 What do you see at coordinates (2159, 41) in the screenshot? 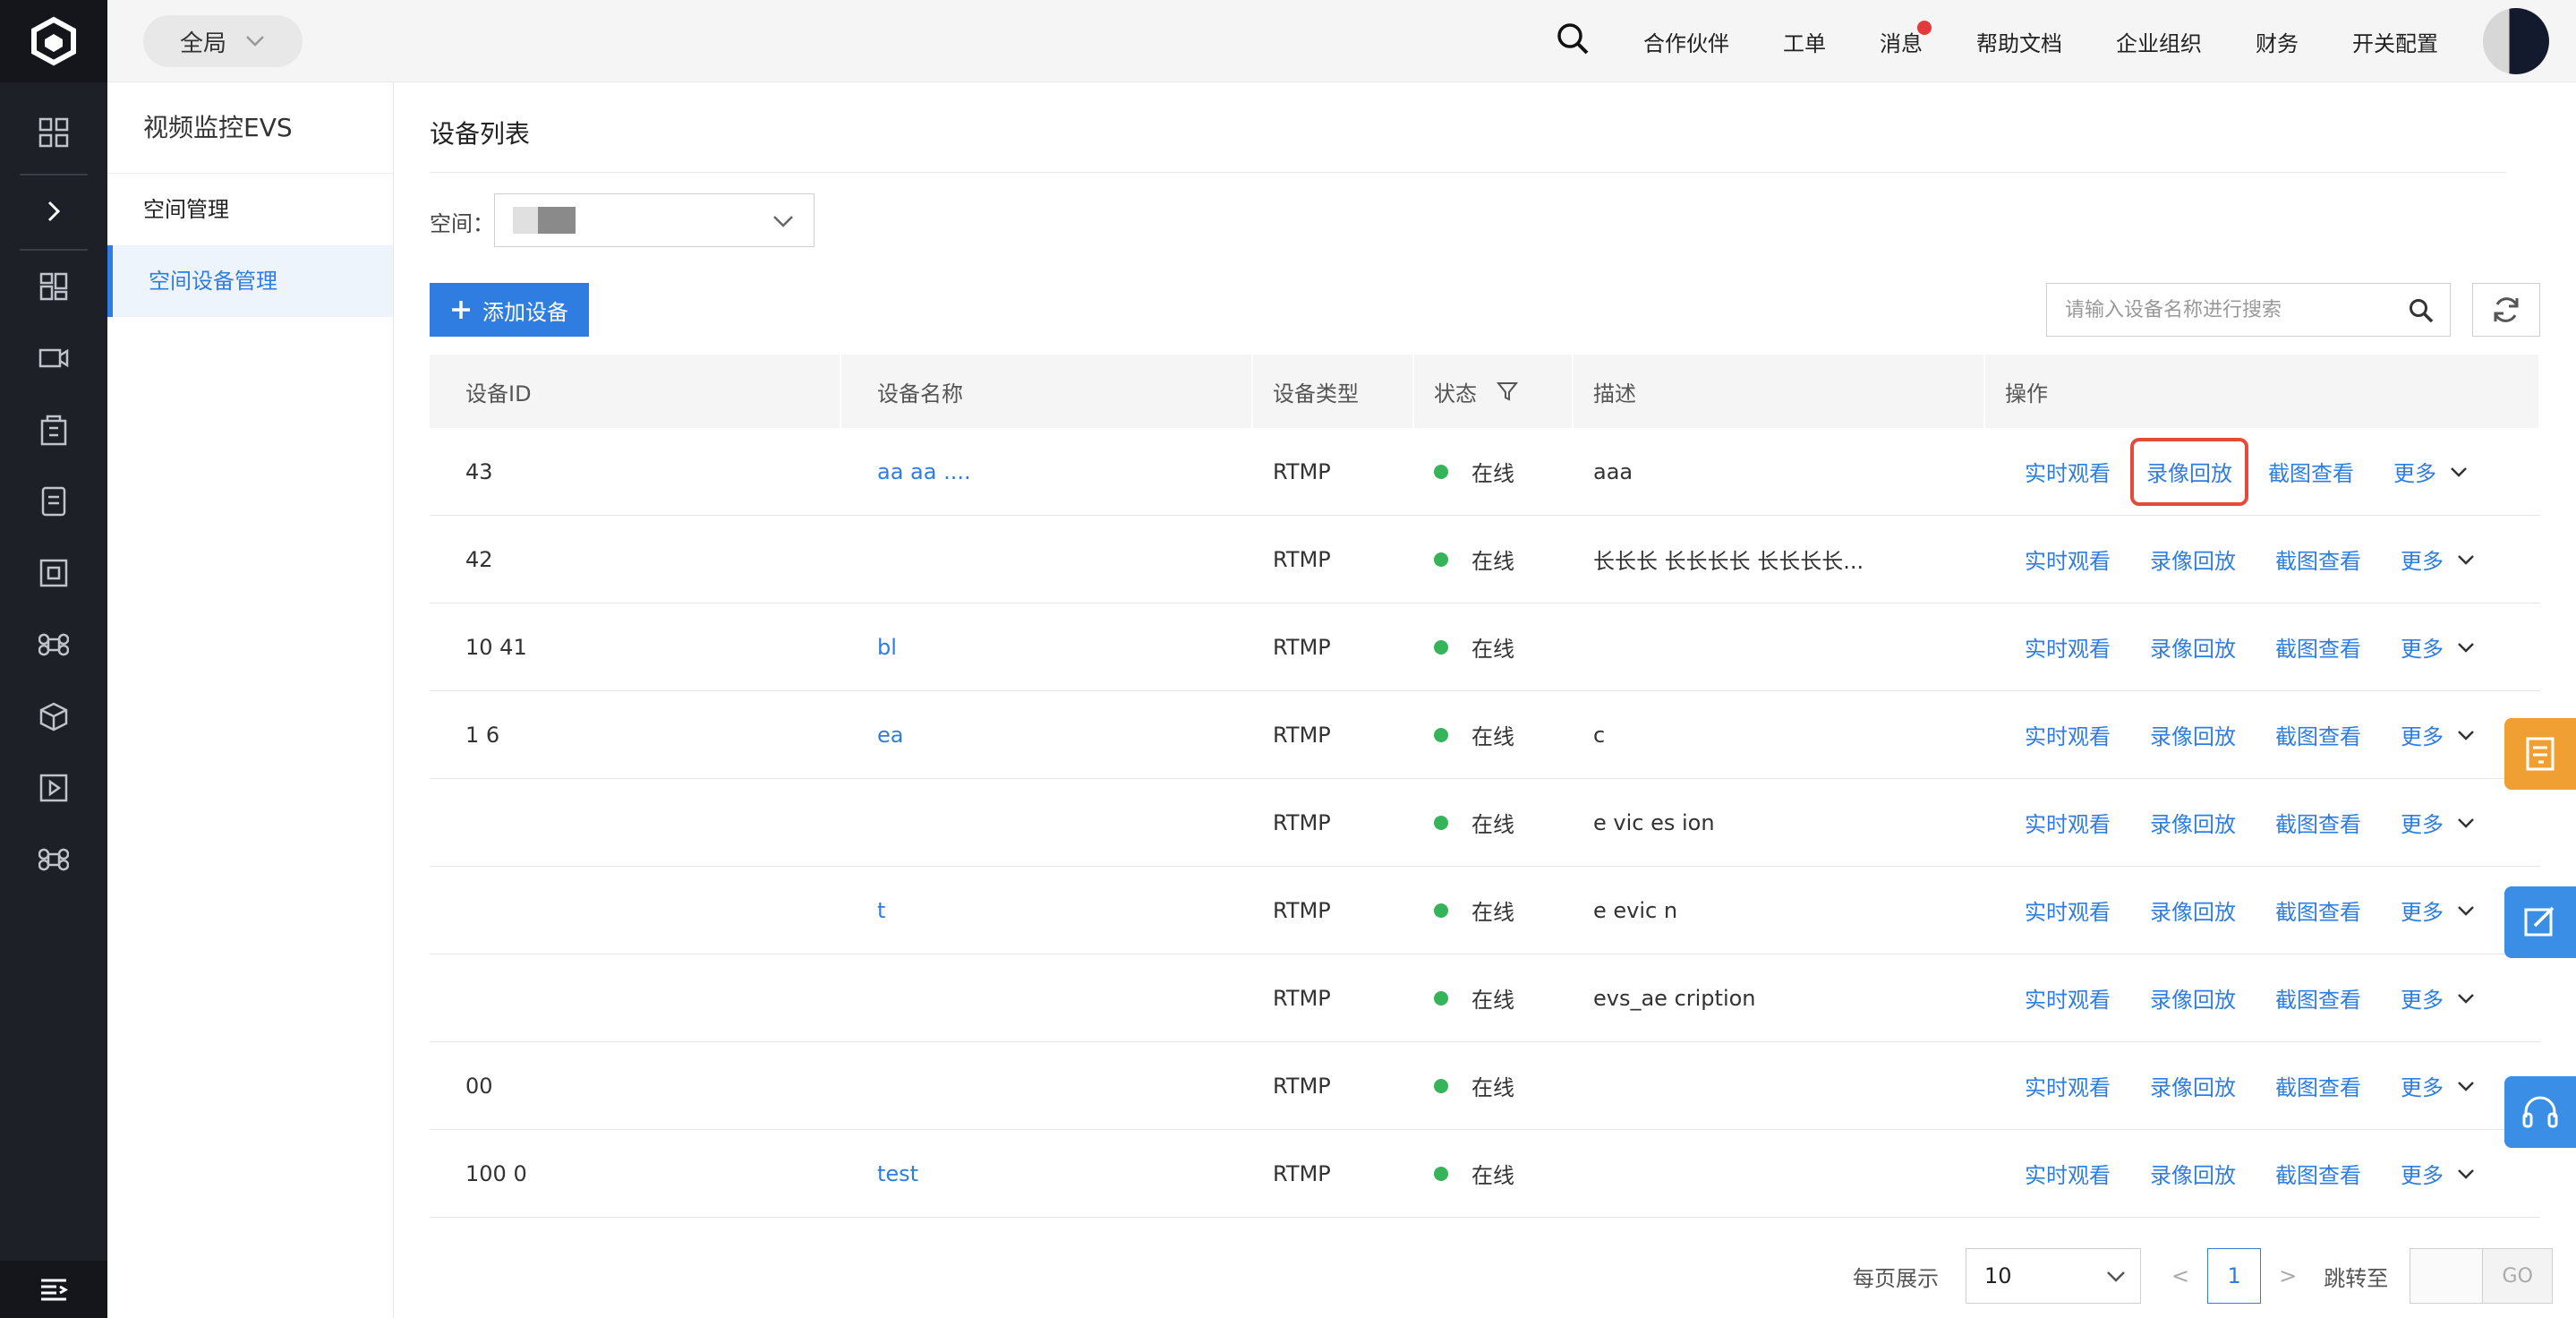
I see `nav-organization: 企业组织` at bounding box center [2159, 41].